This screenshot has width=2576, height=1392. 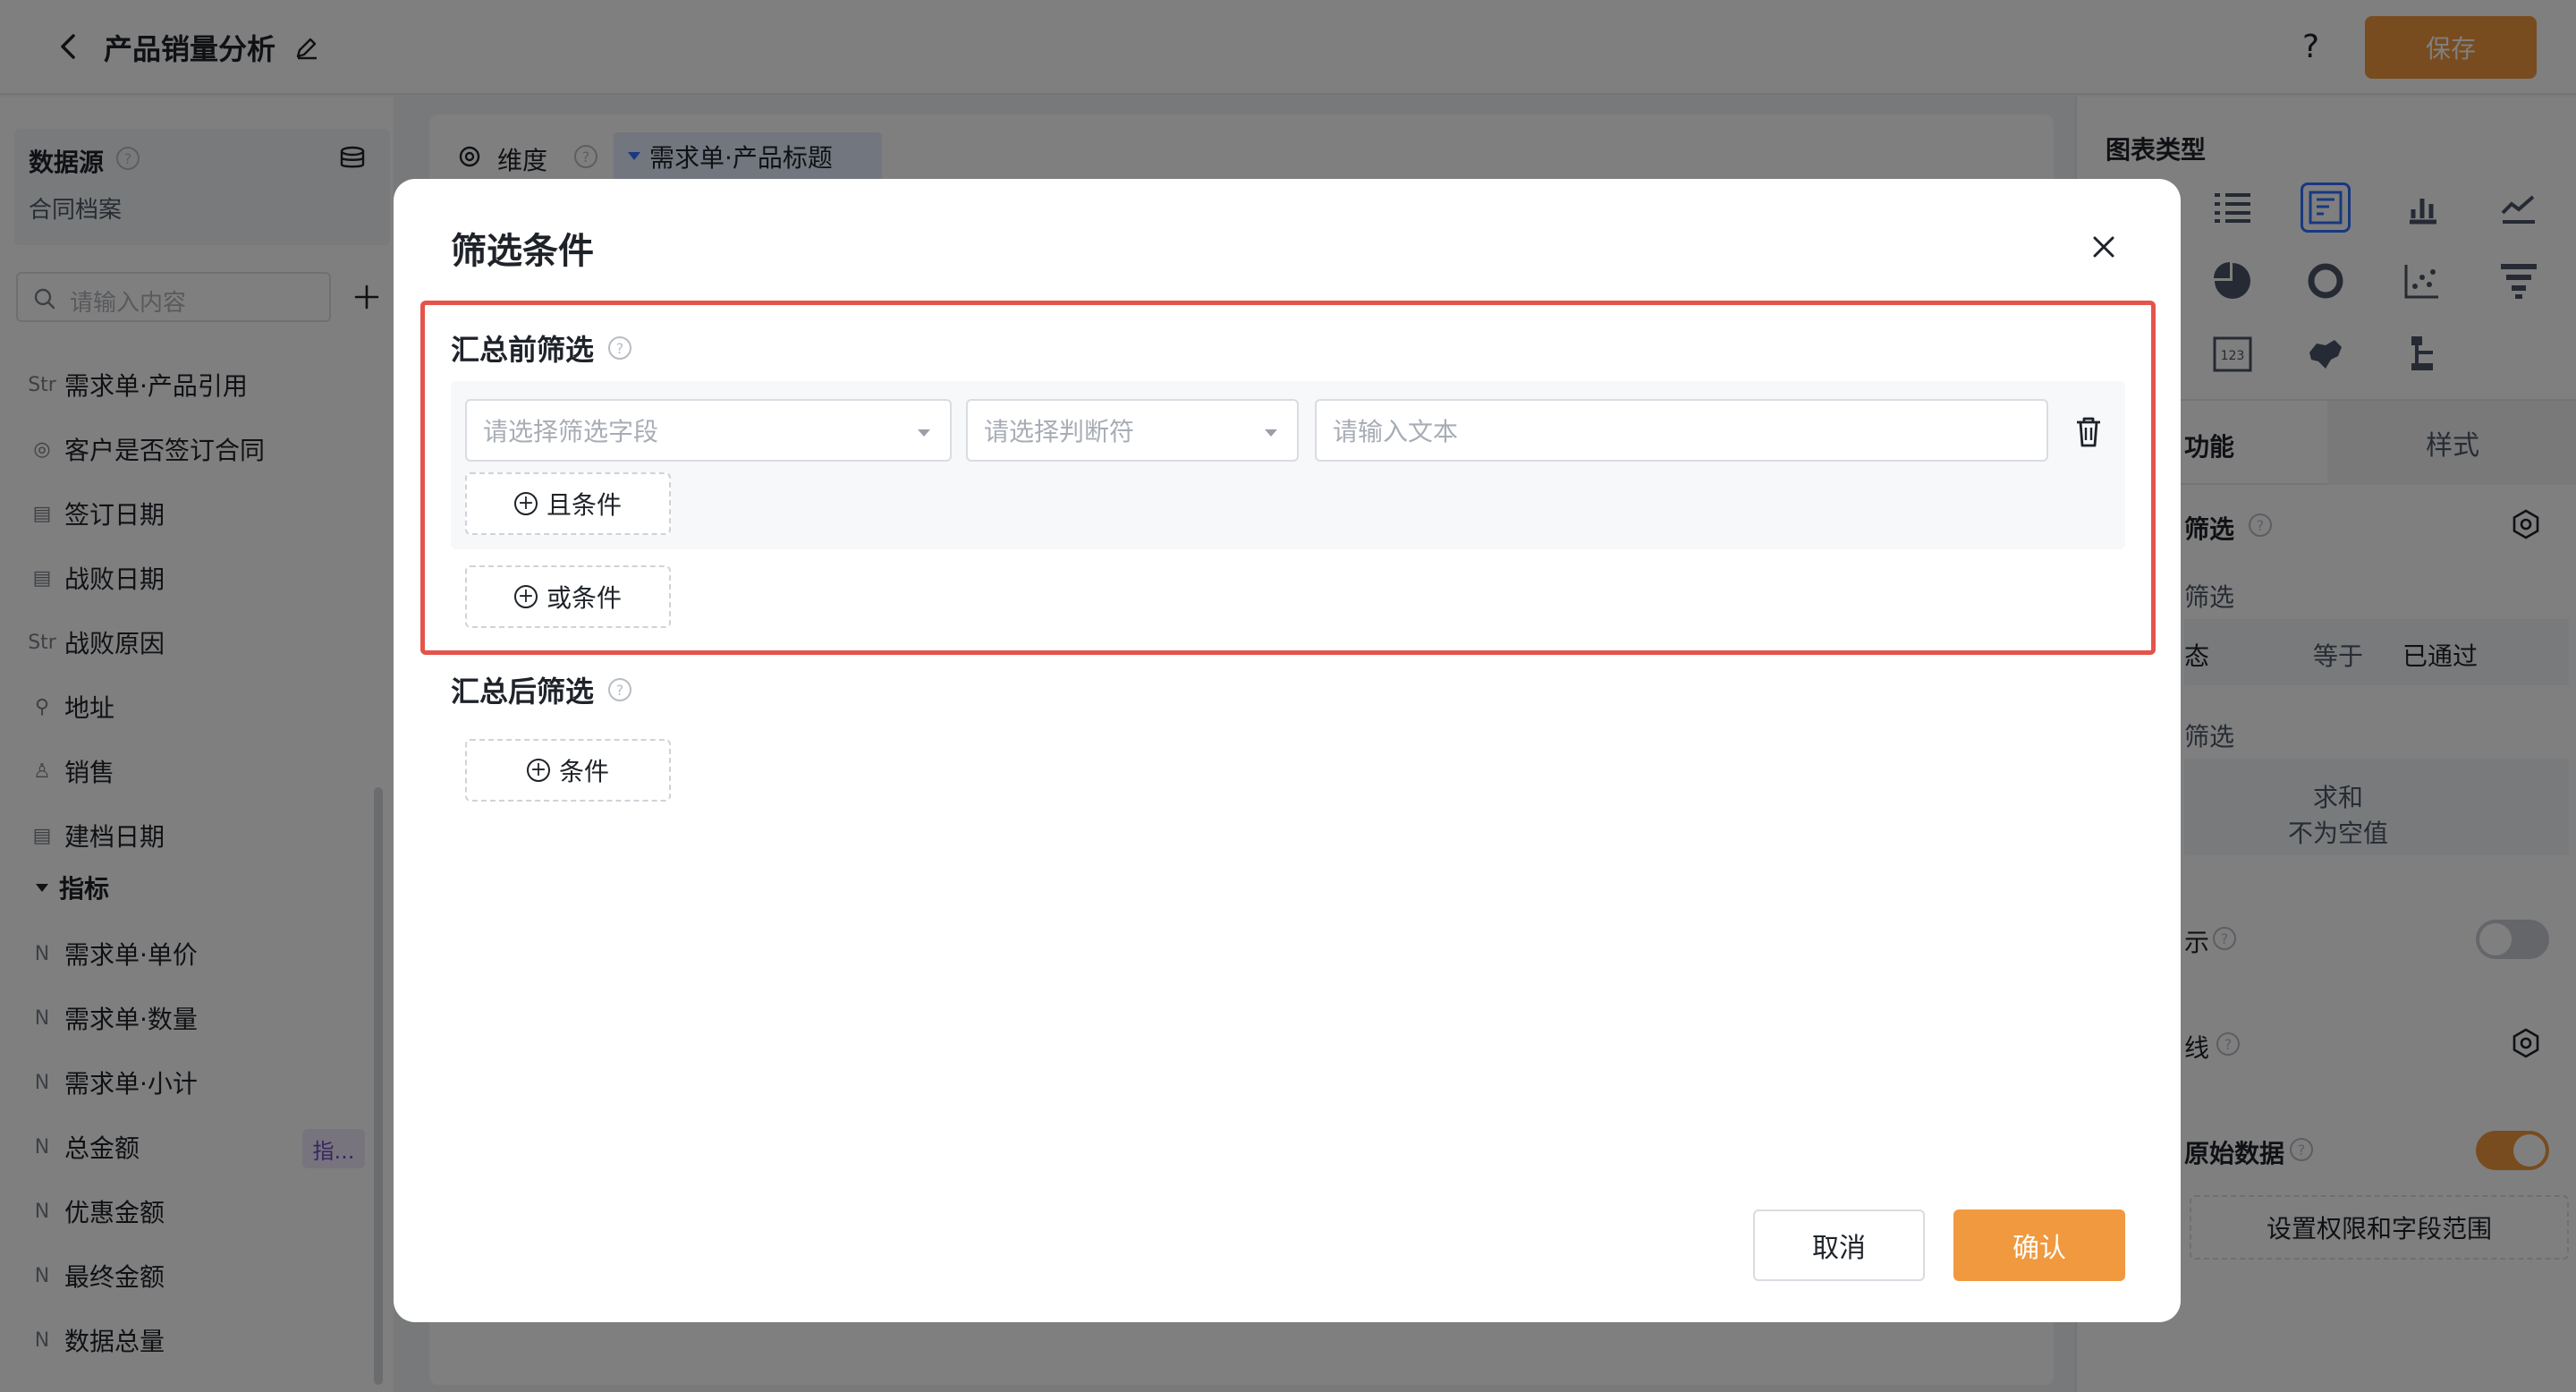 I want to click on add-and-condition-button: + 且条件, so click(x=568, y=503).